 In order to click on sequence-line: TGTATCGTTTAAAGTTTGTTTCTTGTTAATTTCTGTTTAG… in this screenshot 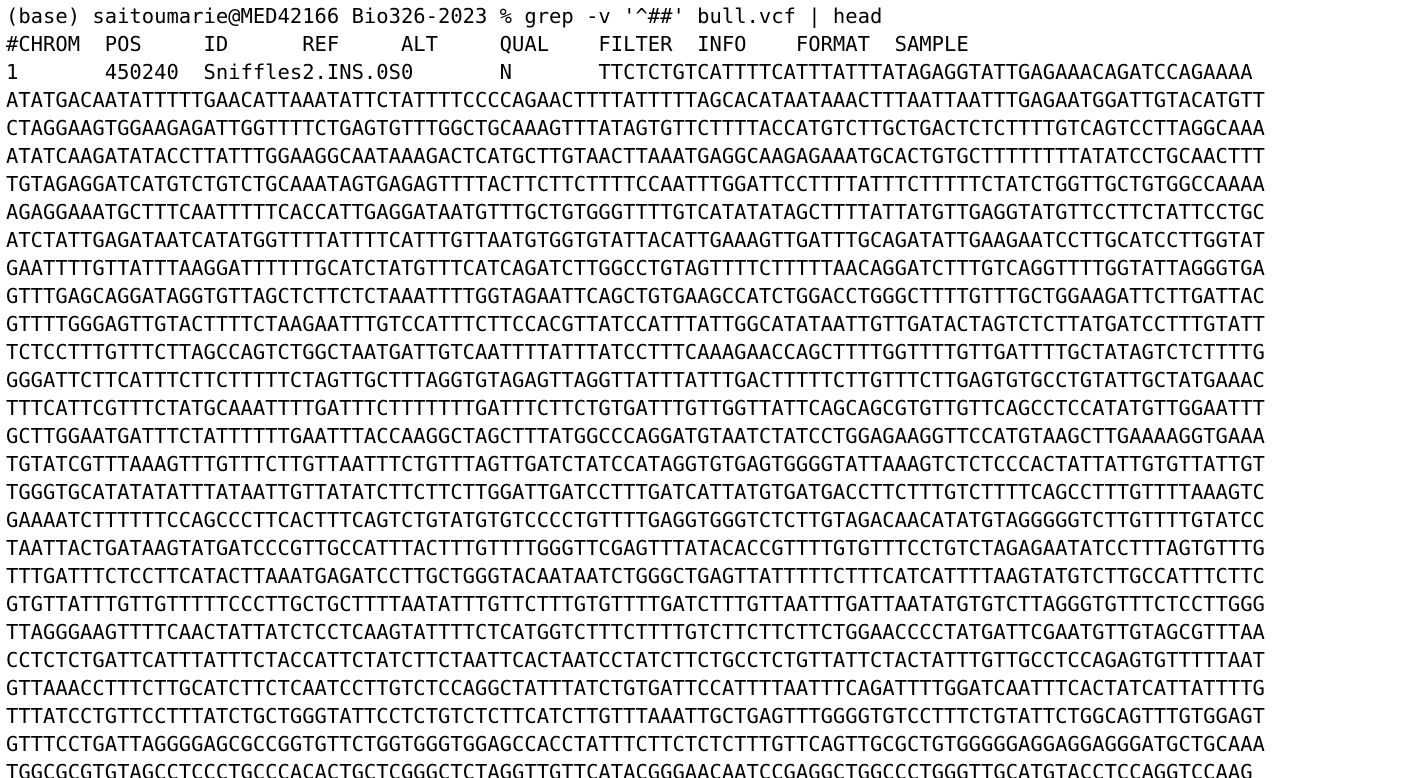, I will do `click(635, 464)`.